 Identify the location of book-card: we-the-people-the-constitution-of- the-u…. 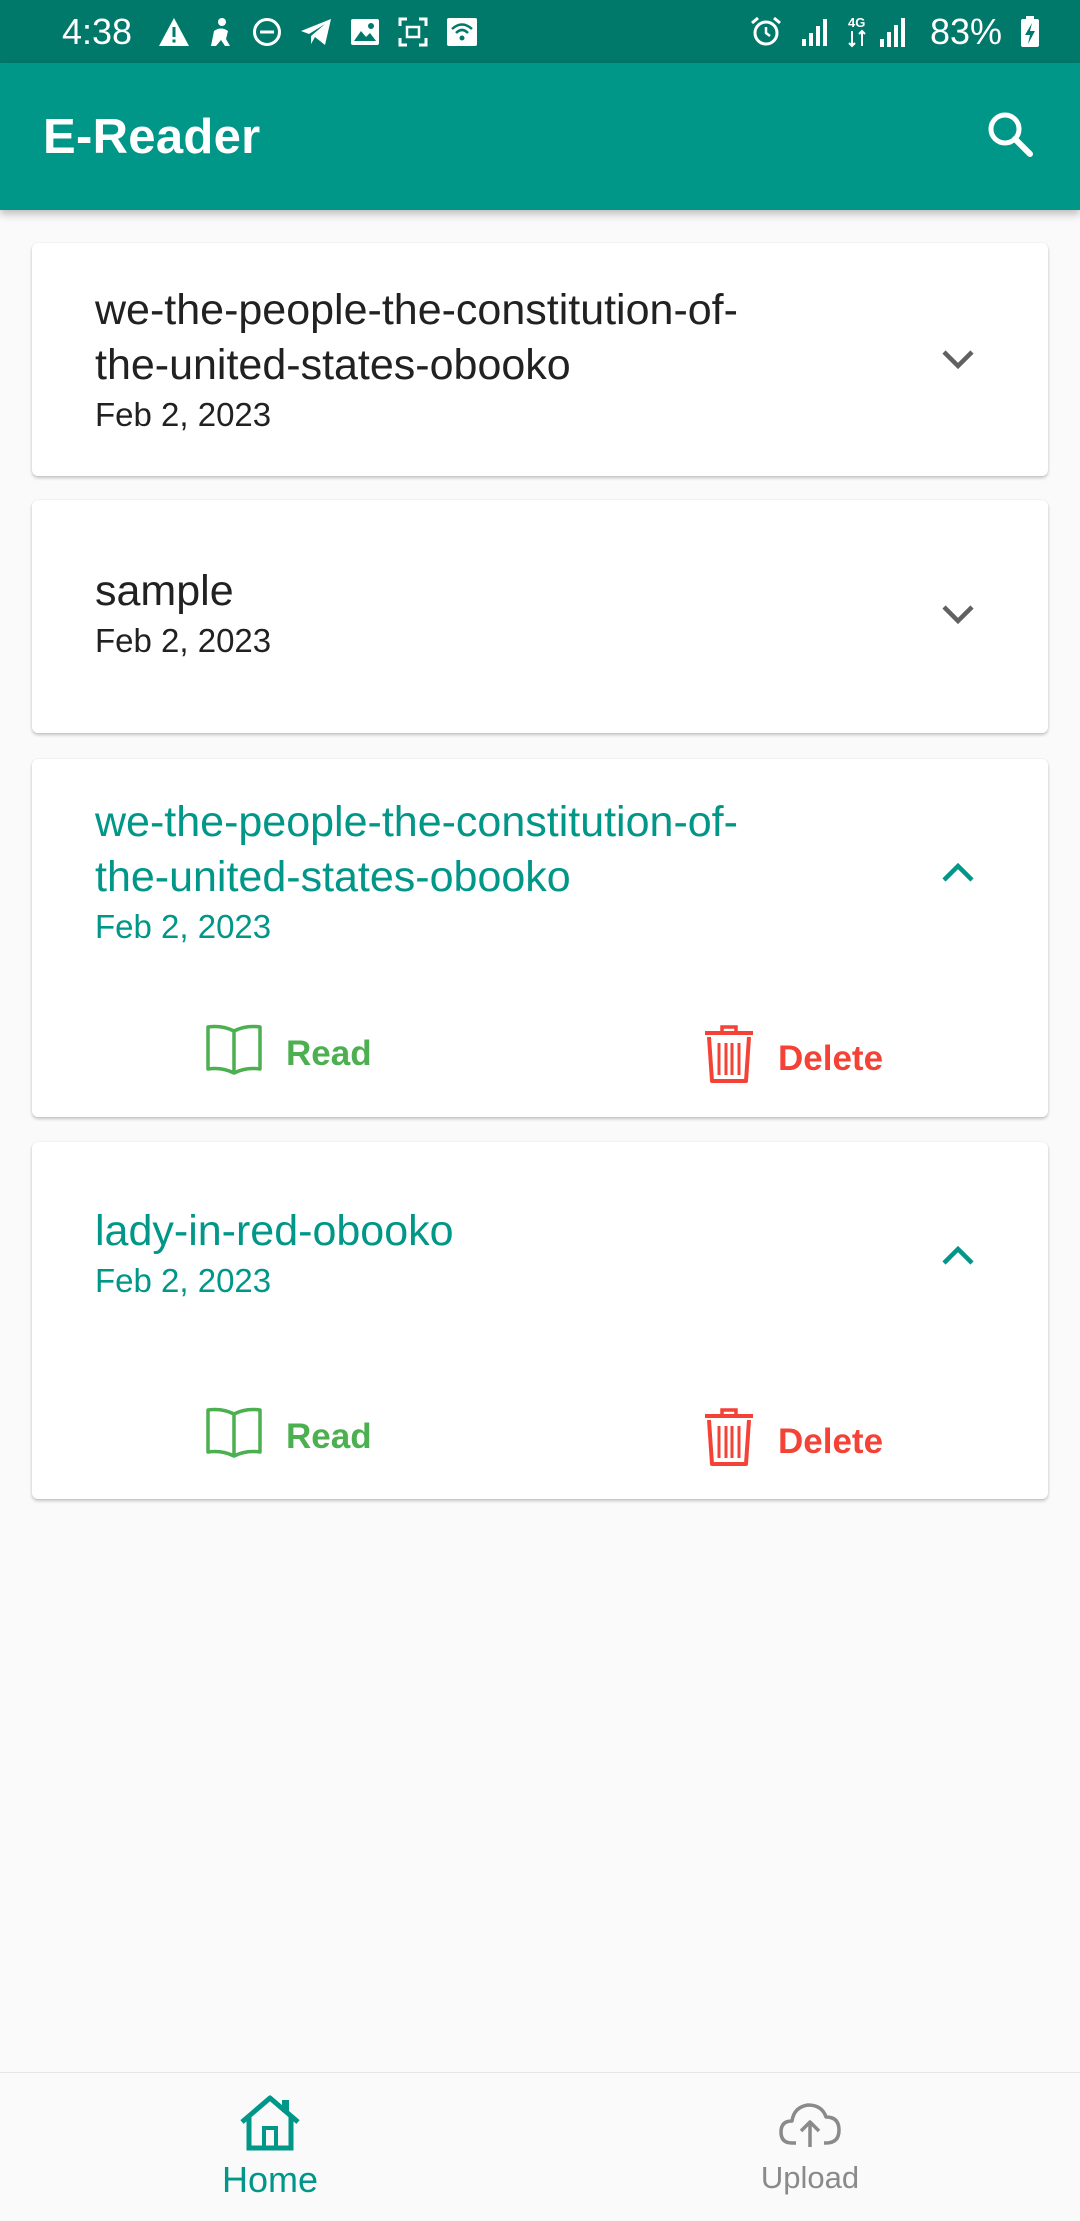
(540, 359).